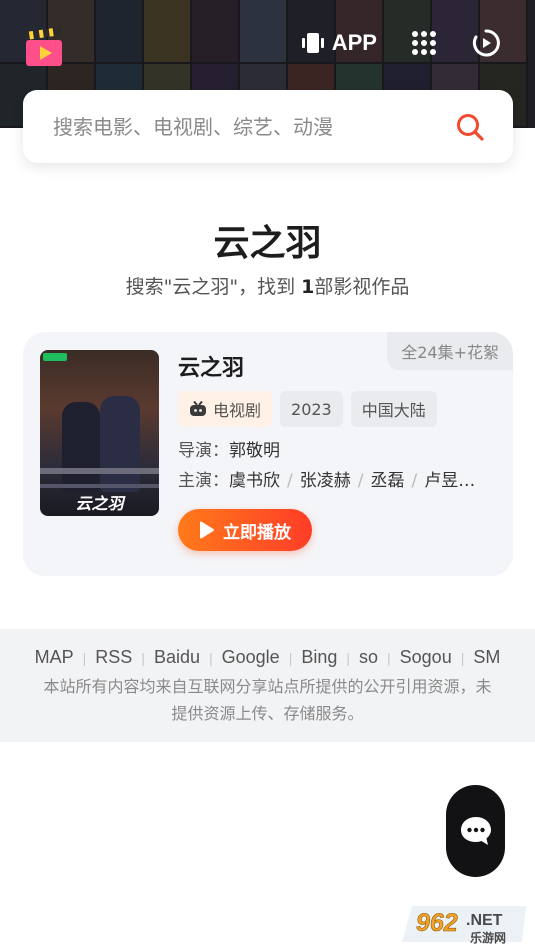 The image size is (535, 952). I want to click on footer-link-google: Google, so click(251, 657).